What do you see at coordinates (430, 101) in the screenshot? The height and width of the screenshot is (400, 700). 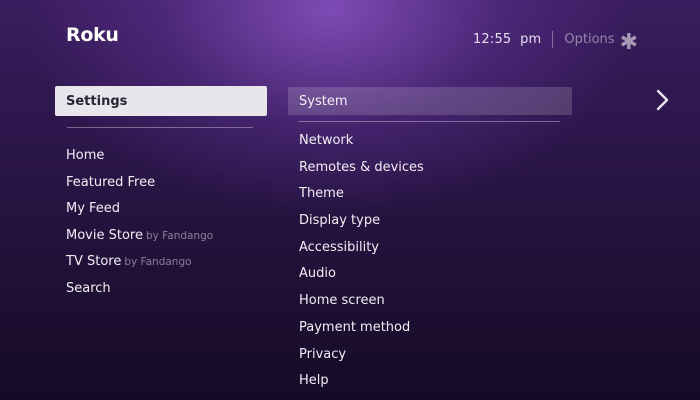 I see `settings-item-system: System` at bounding box center [430, 101].